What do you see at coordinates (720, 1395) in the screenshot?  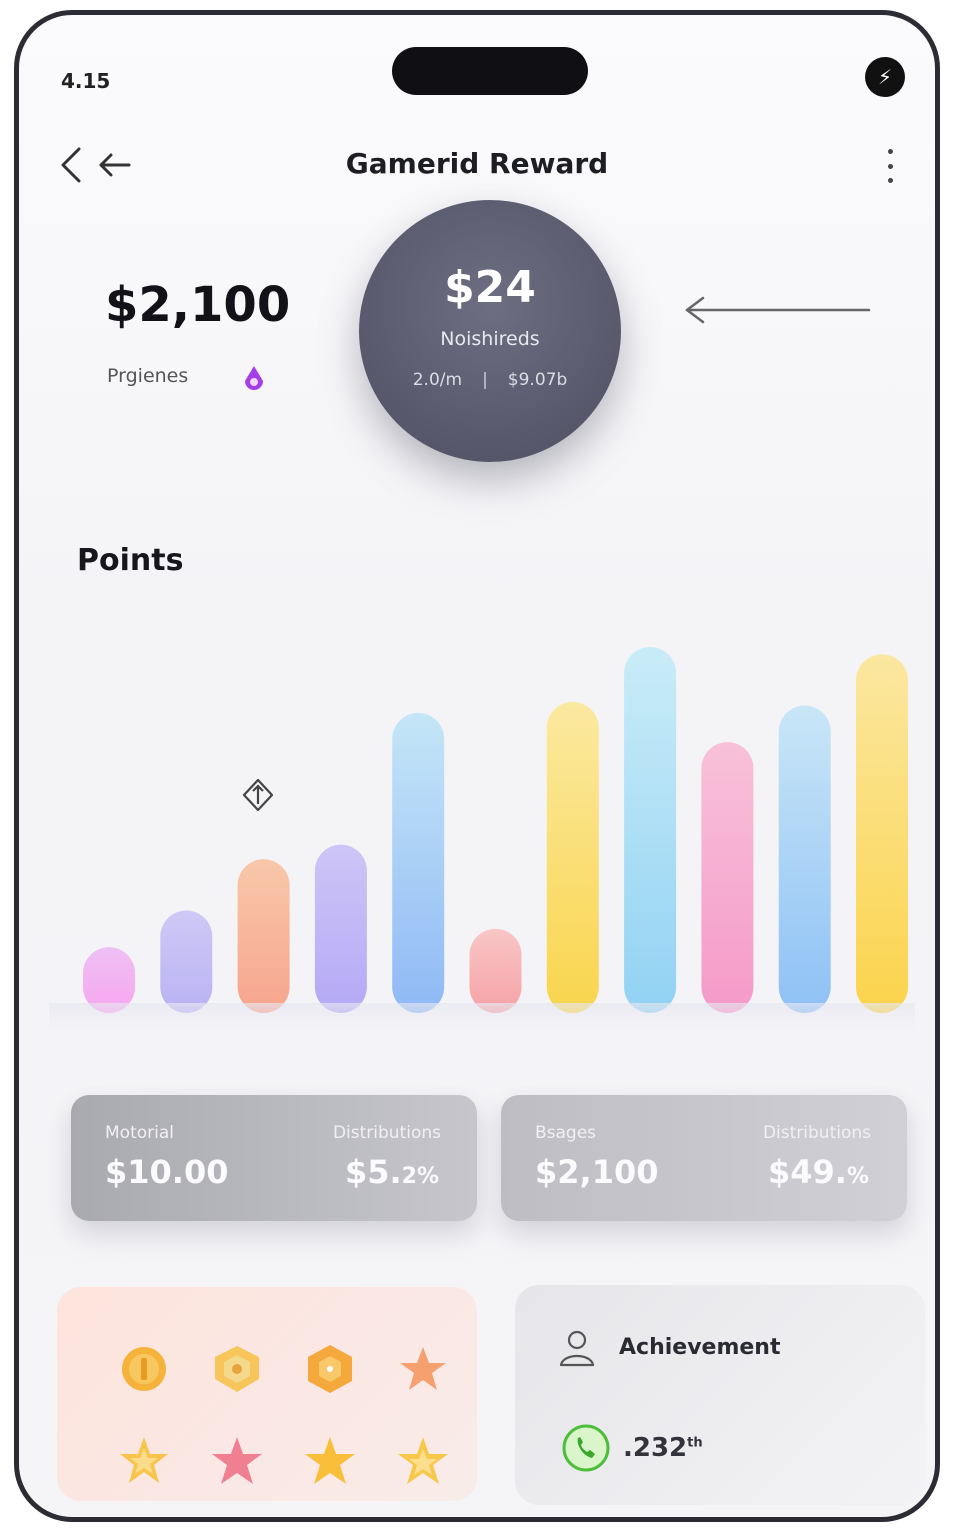 I see `achievement-panel: Achievement .232th` at bounding box center [720, 1395].